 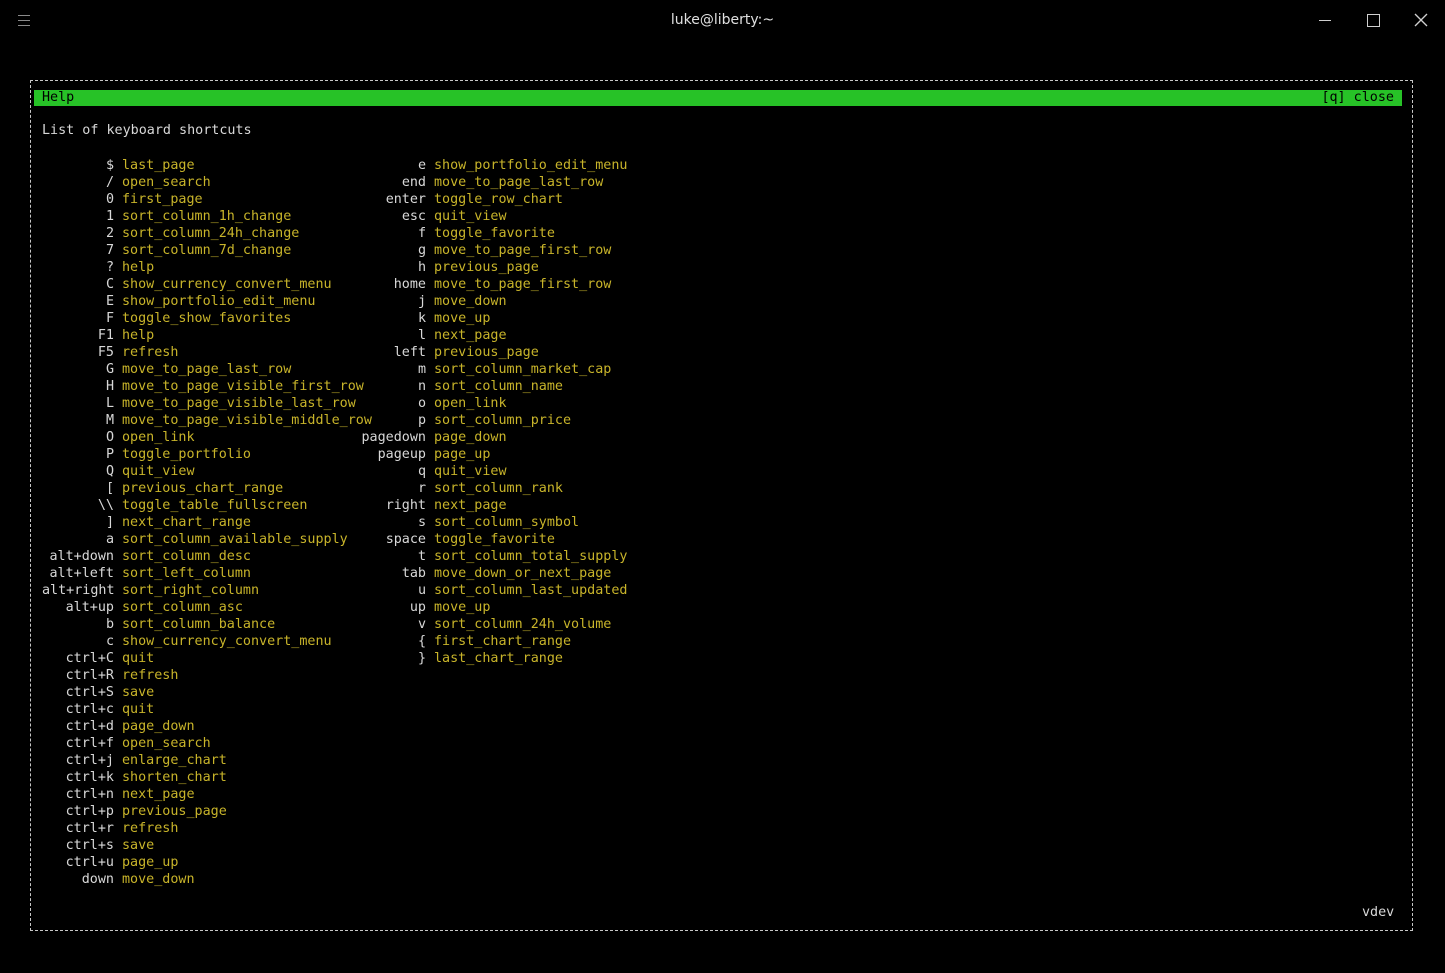 I want to click on shortcut-row: ? help, so click(x=207, y=267).